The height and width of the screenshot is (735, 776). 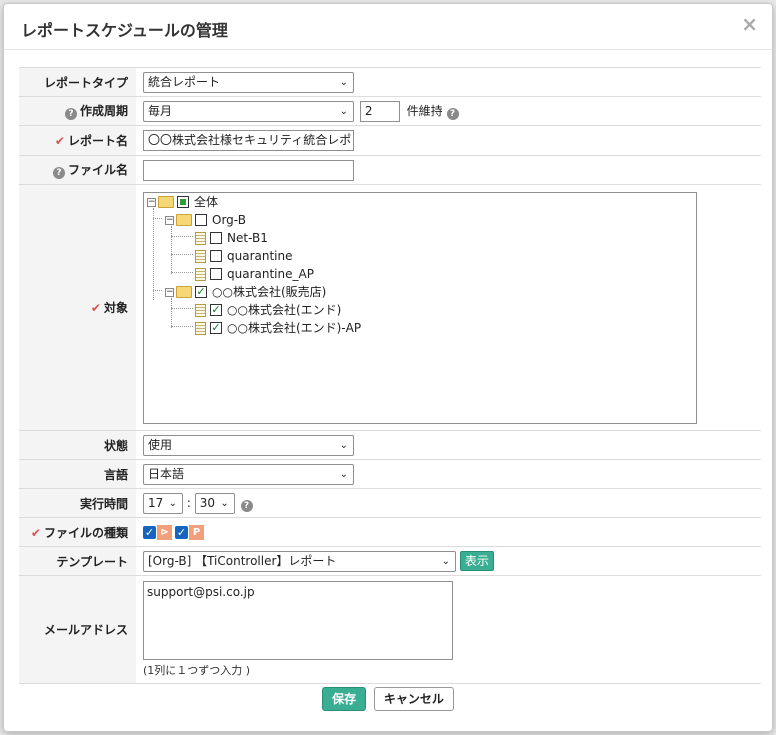 What do you see at coordinates (229, 219) in the screenshot?
I see `tree-node-label: Org-B` at bounding box center [229, 219].